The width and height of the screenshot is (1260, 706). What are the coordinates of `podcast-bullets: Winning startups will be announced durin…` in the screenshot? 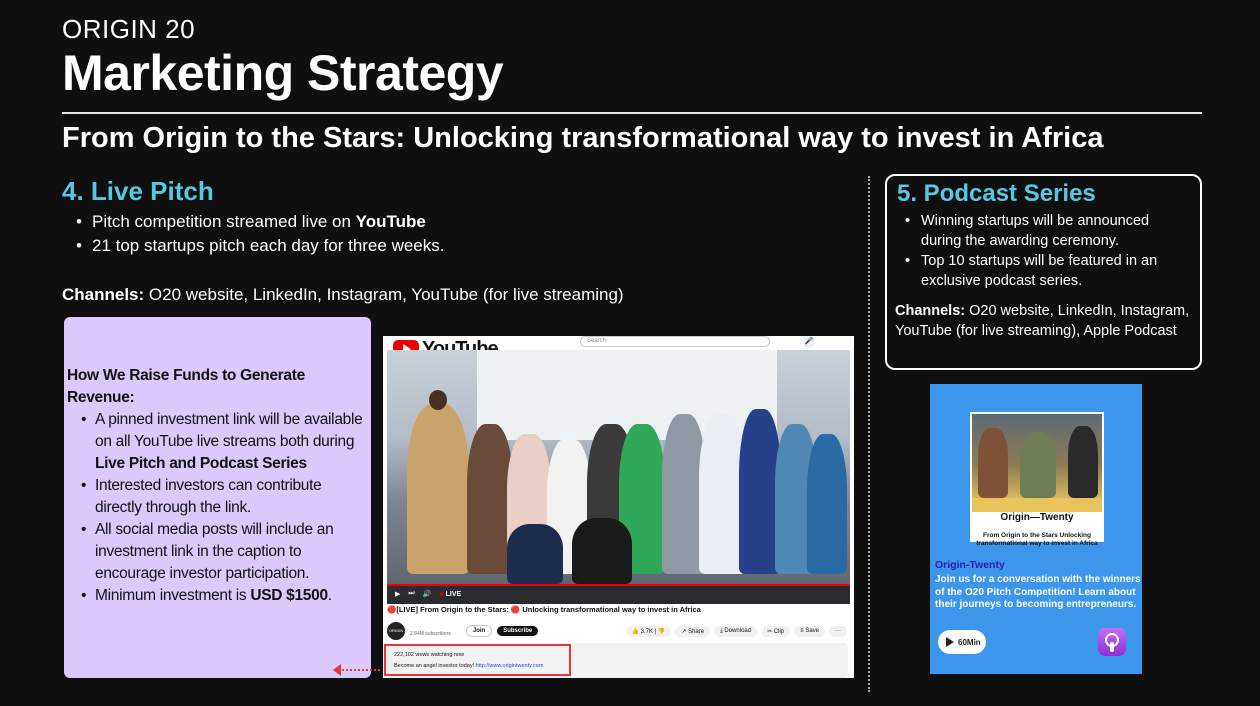 It's located at (1048, 251).